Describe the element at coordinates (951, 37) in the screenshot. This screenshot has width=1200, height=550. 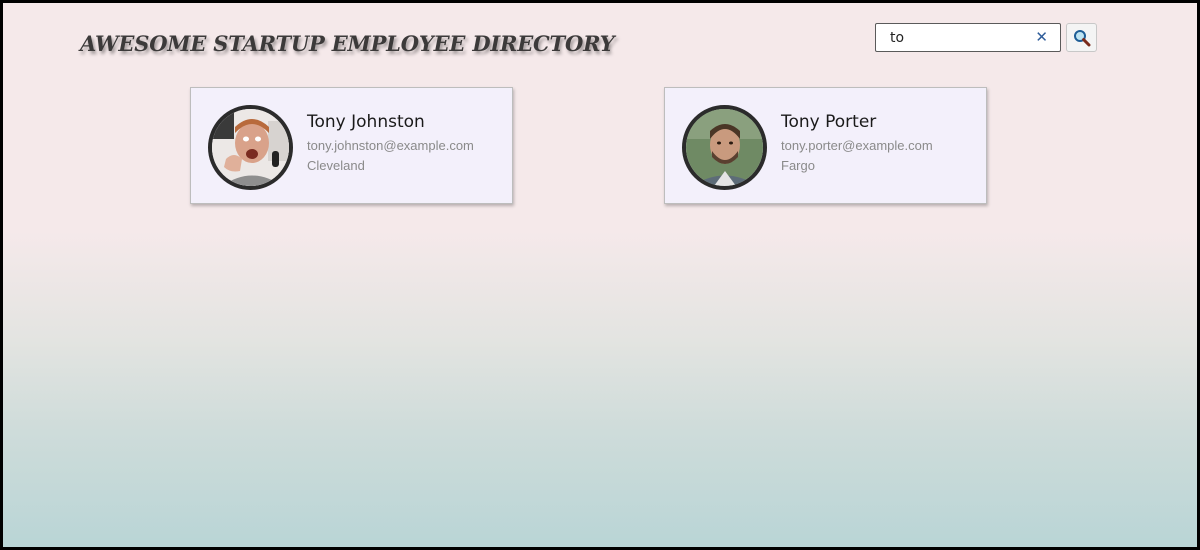
I see `search-input` at that location.